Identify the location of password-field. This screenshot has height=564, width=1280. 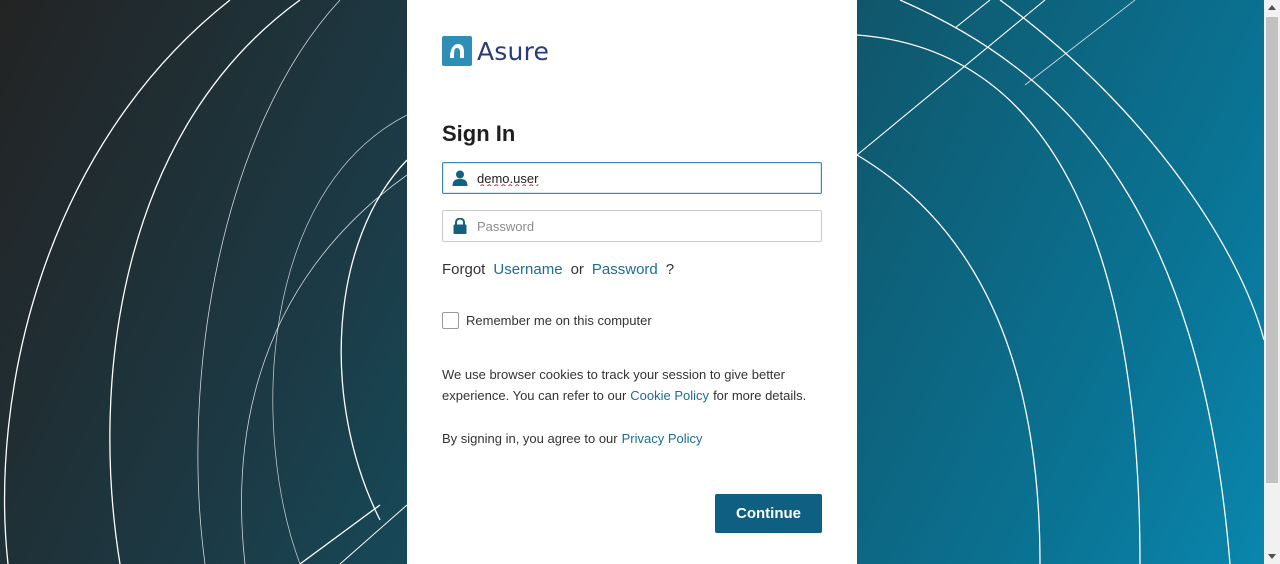
(632, 226).